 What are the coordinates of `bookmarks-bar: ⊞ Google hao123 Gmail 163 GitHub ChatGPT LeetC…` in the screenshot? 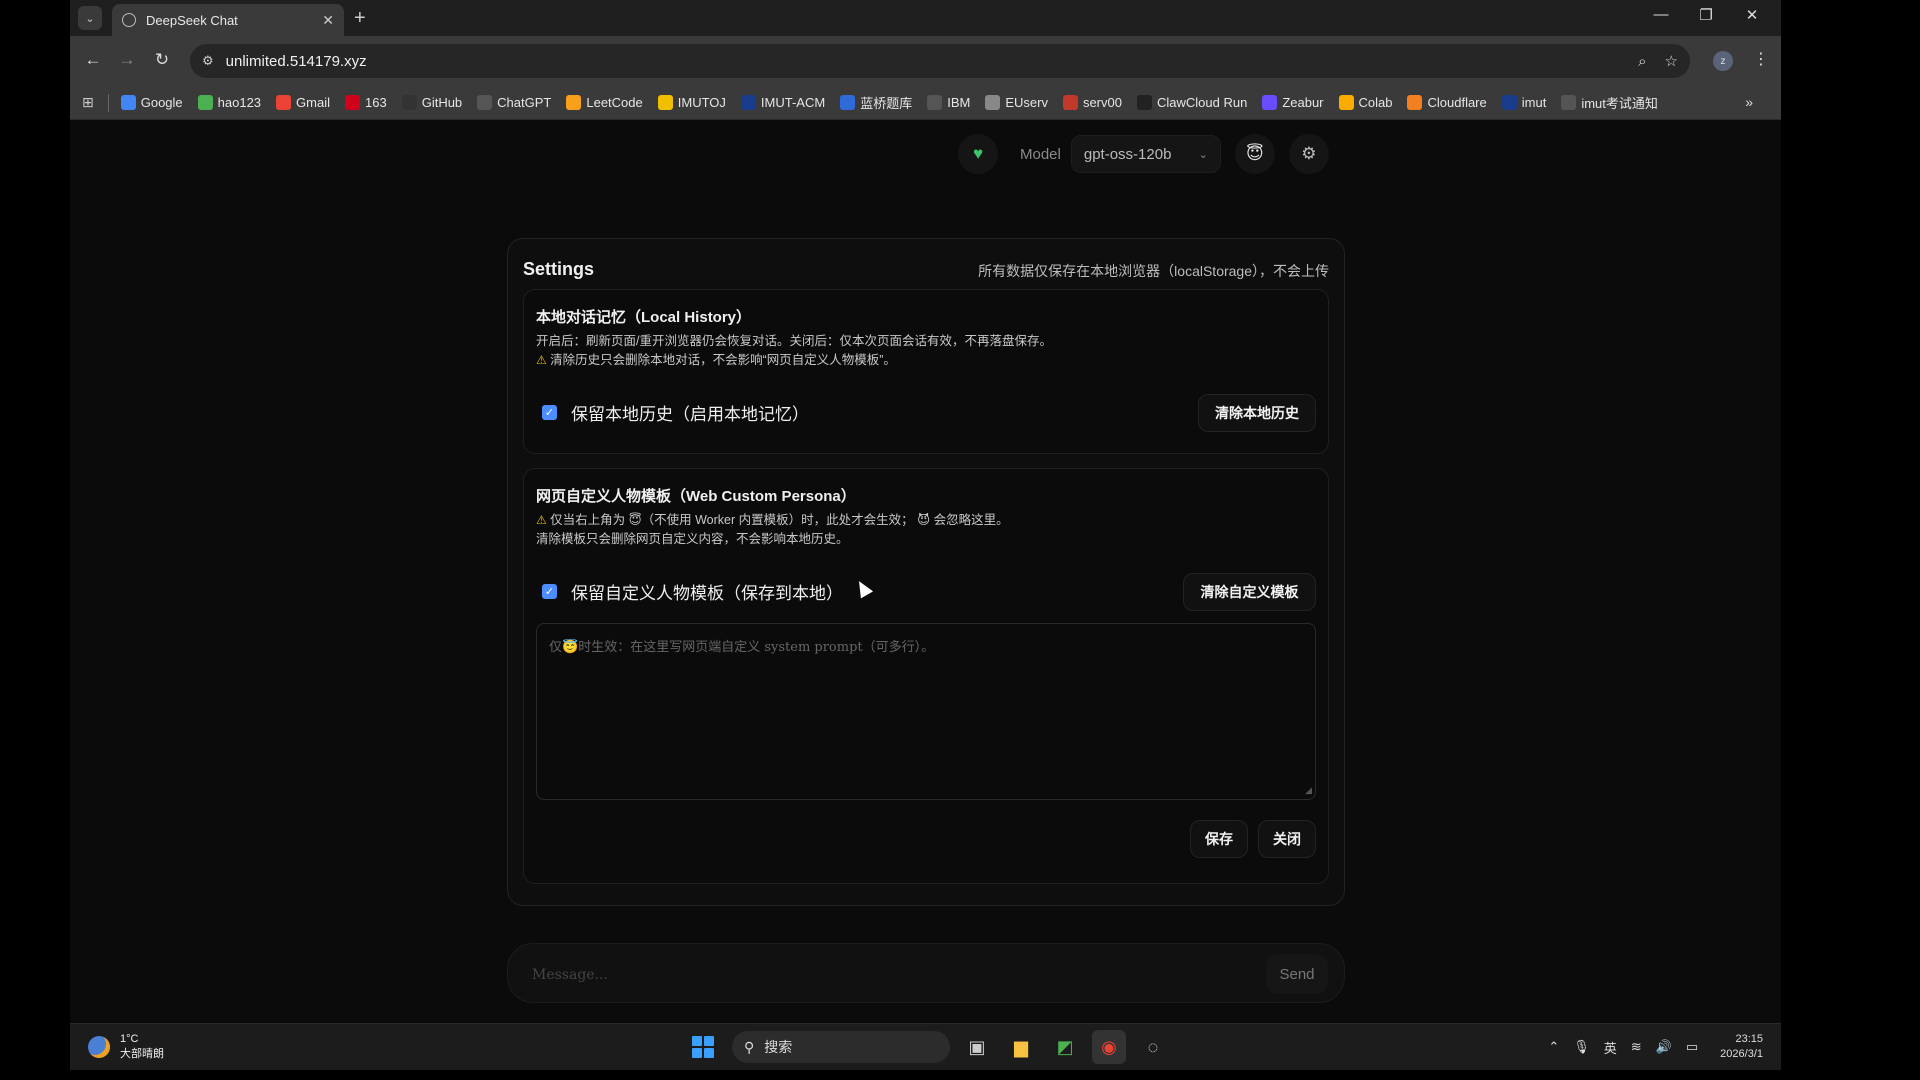 It's located at (925, 103).